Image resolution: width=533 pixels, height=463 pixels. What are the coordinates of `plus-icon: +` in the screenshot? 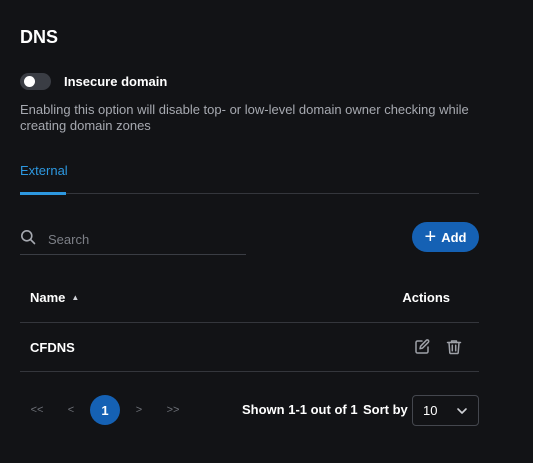 It's located at (430, 237).